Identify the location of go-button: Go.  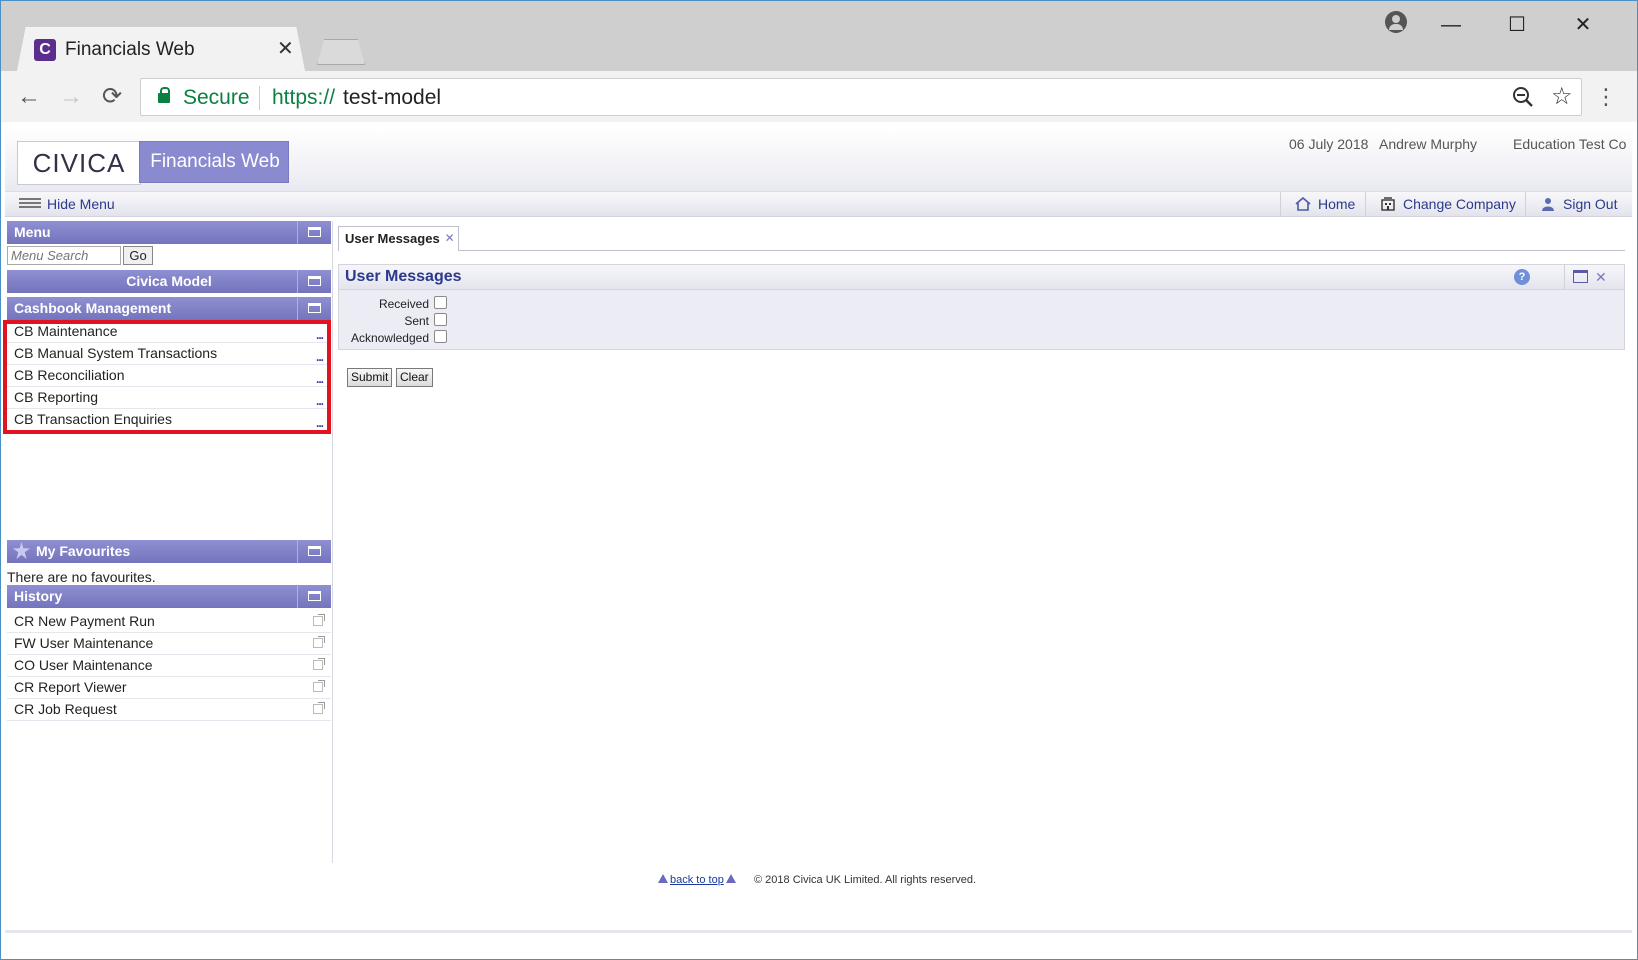
(138, 255).